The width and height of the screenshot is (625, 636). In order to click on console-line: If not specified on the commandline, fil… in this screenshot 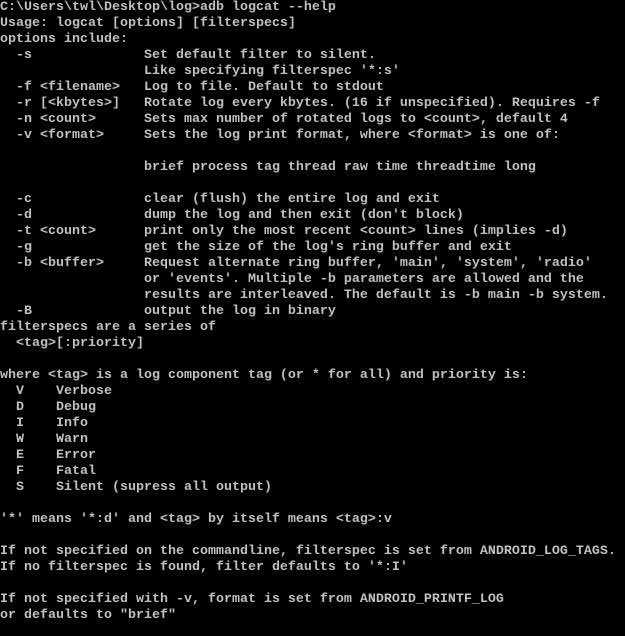, I will do `click(308, 551)`.